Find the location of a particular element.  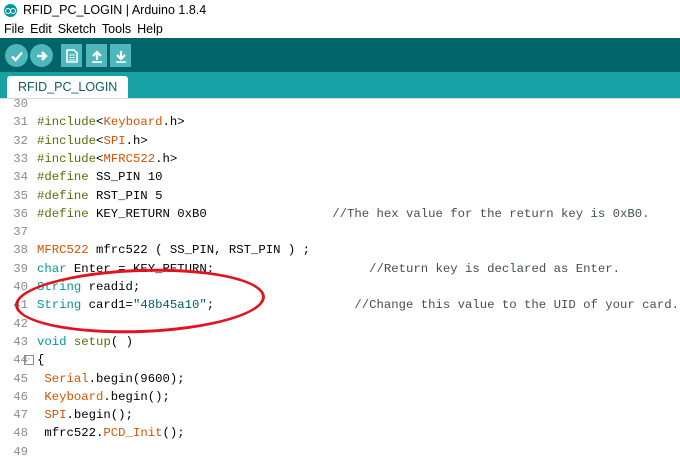

code-text: #define SS_PIN 10 is located at coordinates (99, 177).